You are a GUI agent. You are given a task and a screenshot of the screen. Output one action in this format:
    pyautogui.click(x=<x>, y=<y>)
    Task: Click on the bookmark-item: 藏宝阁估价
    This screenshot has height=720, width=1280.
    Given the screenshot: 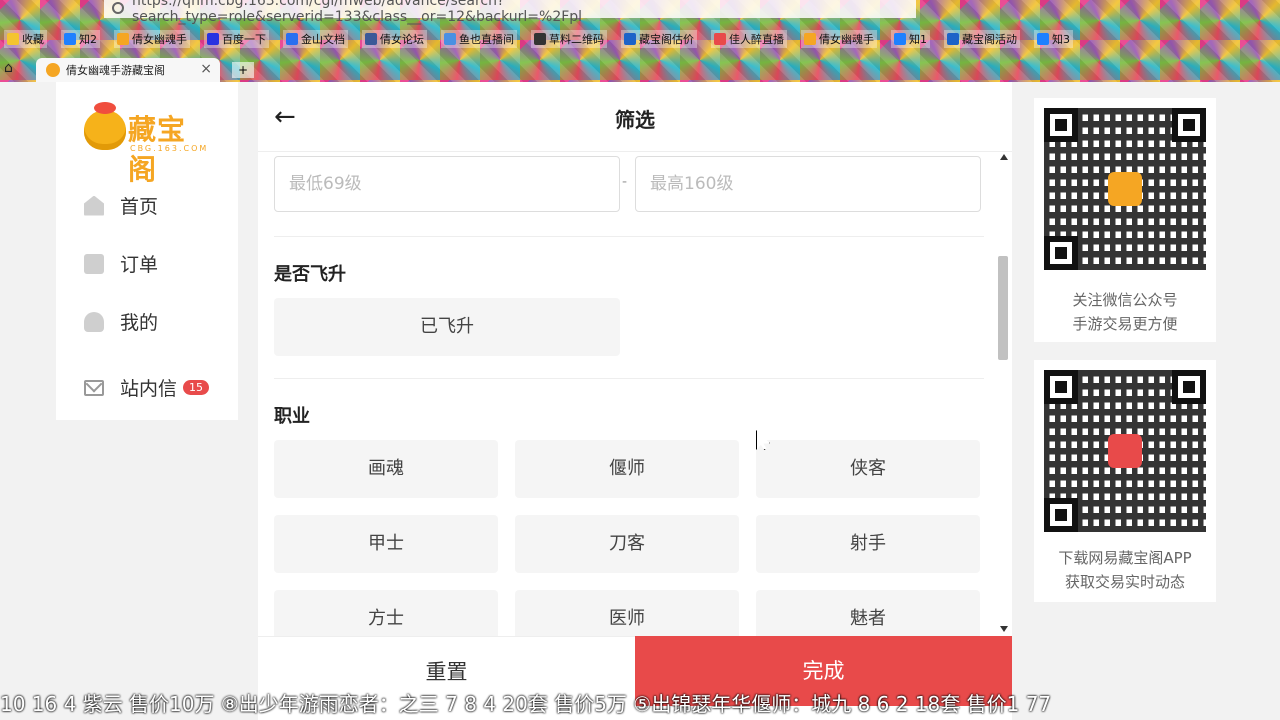 What is the action you would take?
    pyautogui.click(x=659, y=39)
    